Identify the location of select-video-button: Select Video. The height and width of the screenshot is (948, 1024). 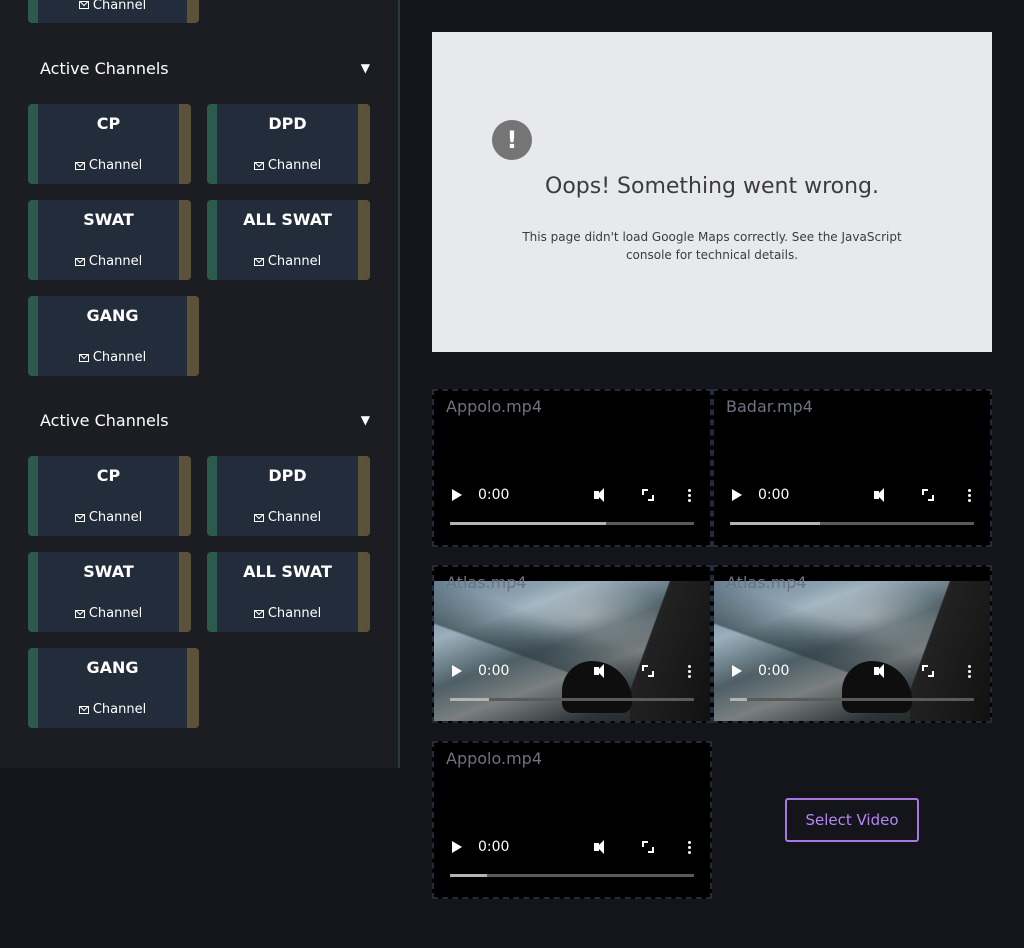
(852, 820).